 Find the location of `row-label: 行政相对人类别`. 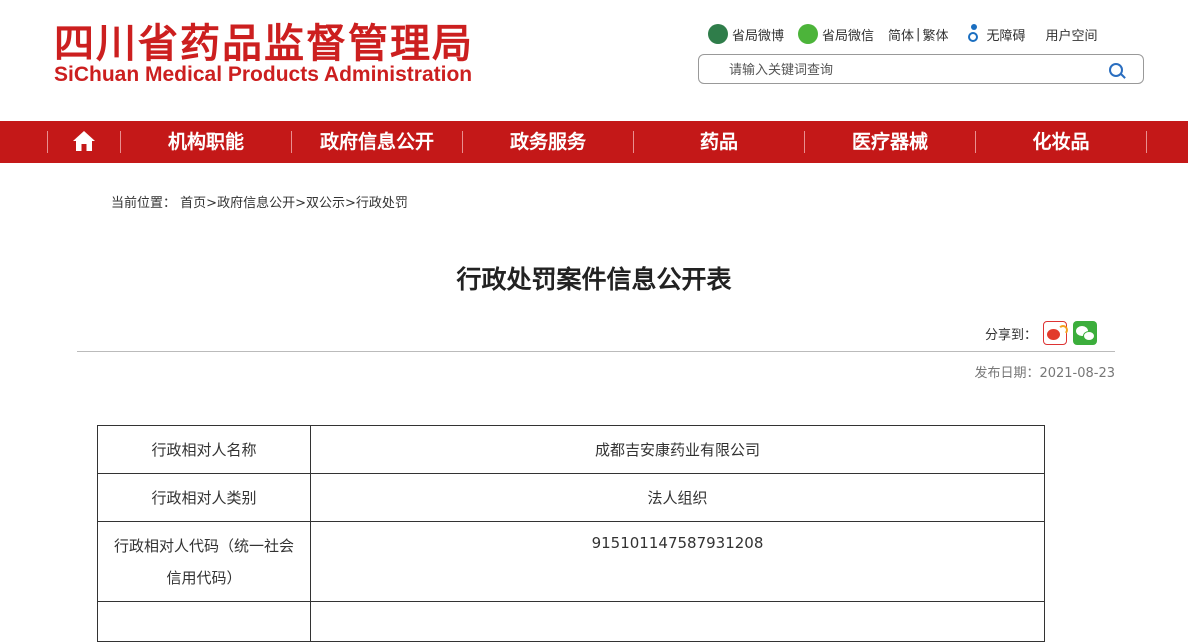

row-label: 行政相对人类别 is located at coordinates (204, 497).